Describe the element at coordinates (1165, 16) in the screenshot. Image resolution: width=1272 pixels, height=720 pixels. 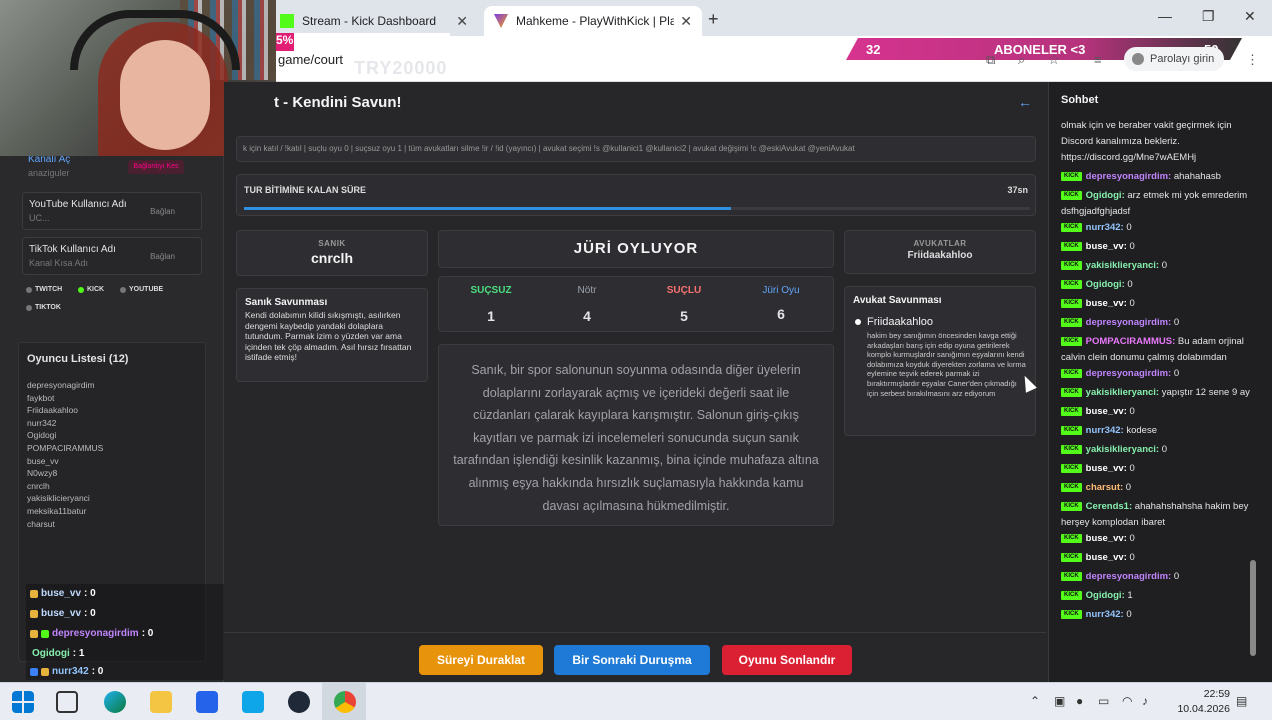
I see `minimize-icon: —` at that location.